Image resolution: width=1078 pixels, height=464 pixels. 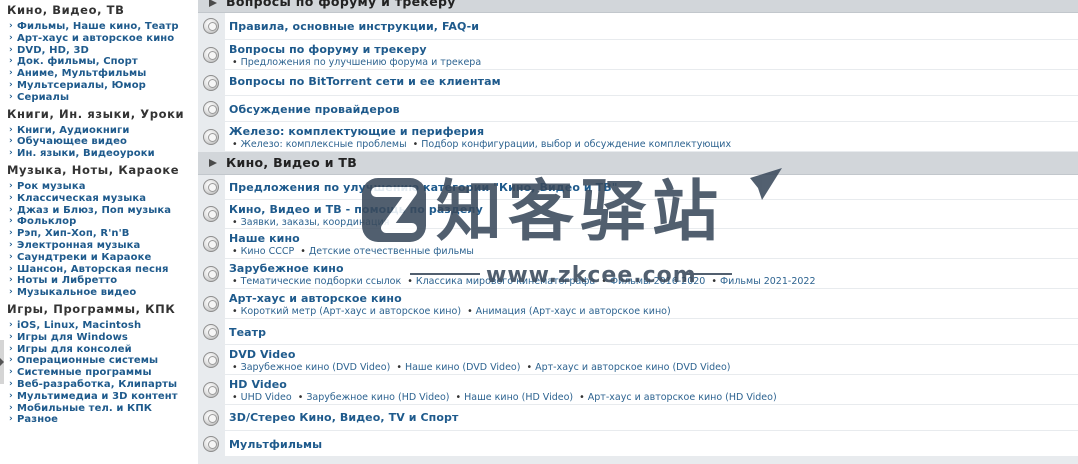 What do you see at coordinates (211, 108) in the screenshot?
I see `forum-icon-cell` at bounding box center [211, 108].